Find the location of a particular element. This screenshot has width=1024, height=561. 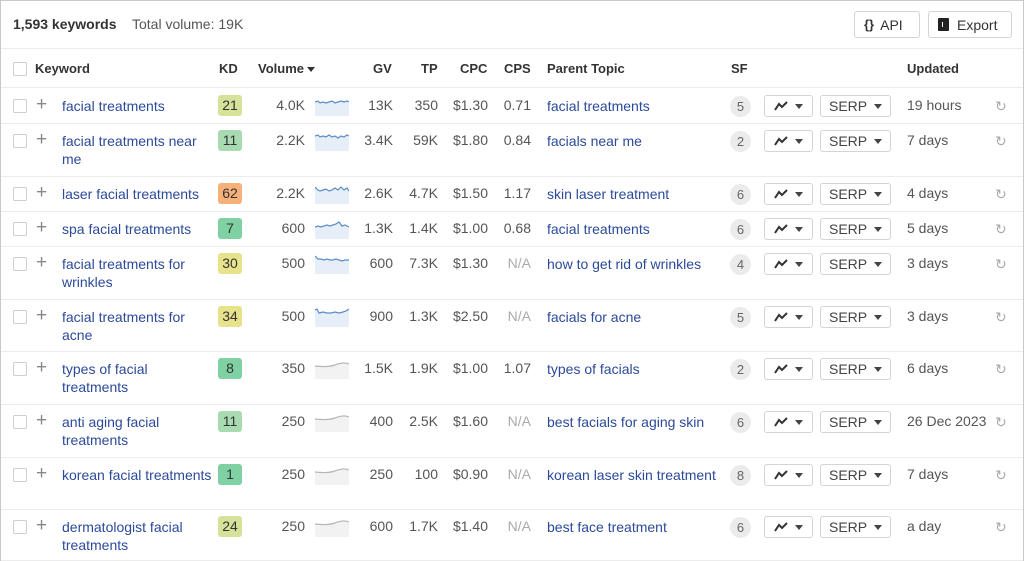

keyword-link: facial treatments for wrinkles is located at coordinates (137, 273).